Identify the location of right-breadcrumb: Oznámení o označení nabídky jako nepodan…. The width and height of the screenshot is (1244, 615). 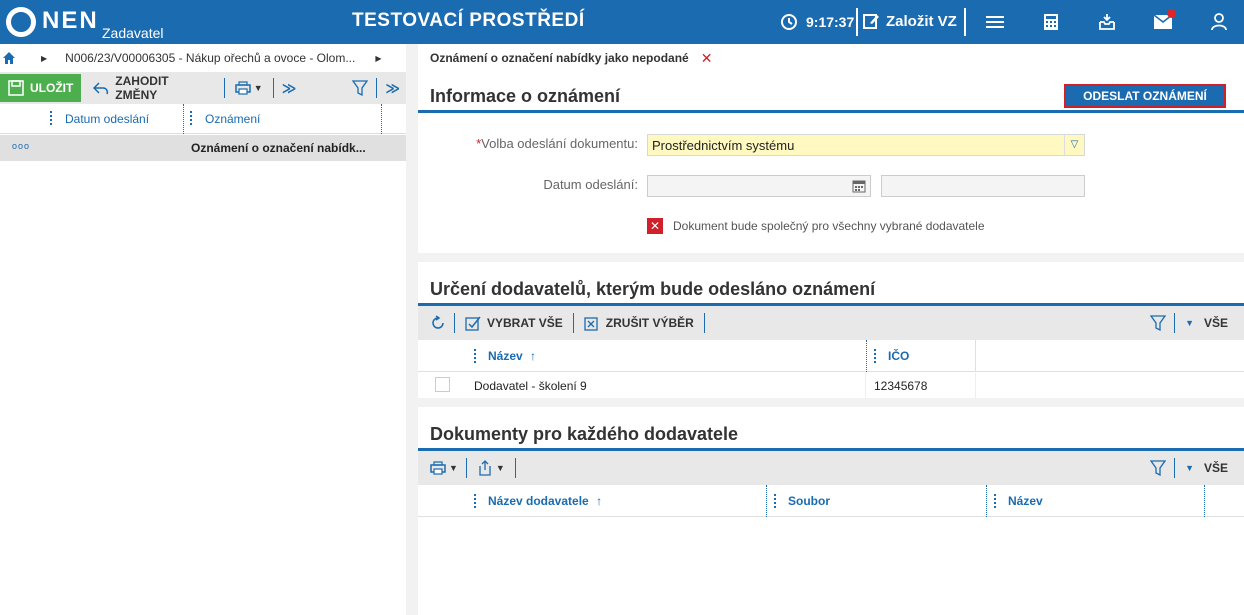
(831, 58).